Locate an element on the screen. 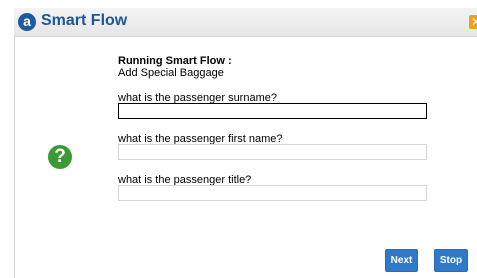 This screenshot has height=278, width=477. dialog-title: Smart Flow is located at coordinates (84, 20).